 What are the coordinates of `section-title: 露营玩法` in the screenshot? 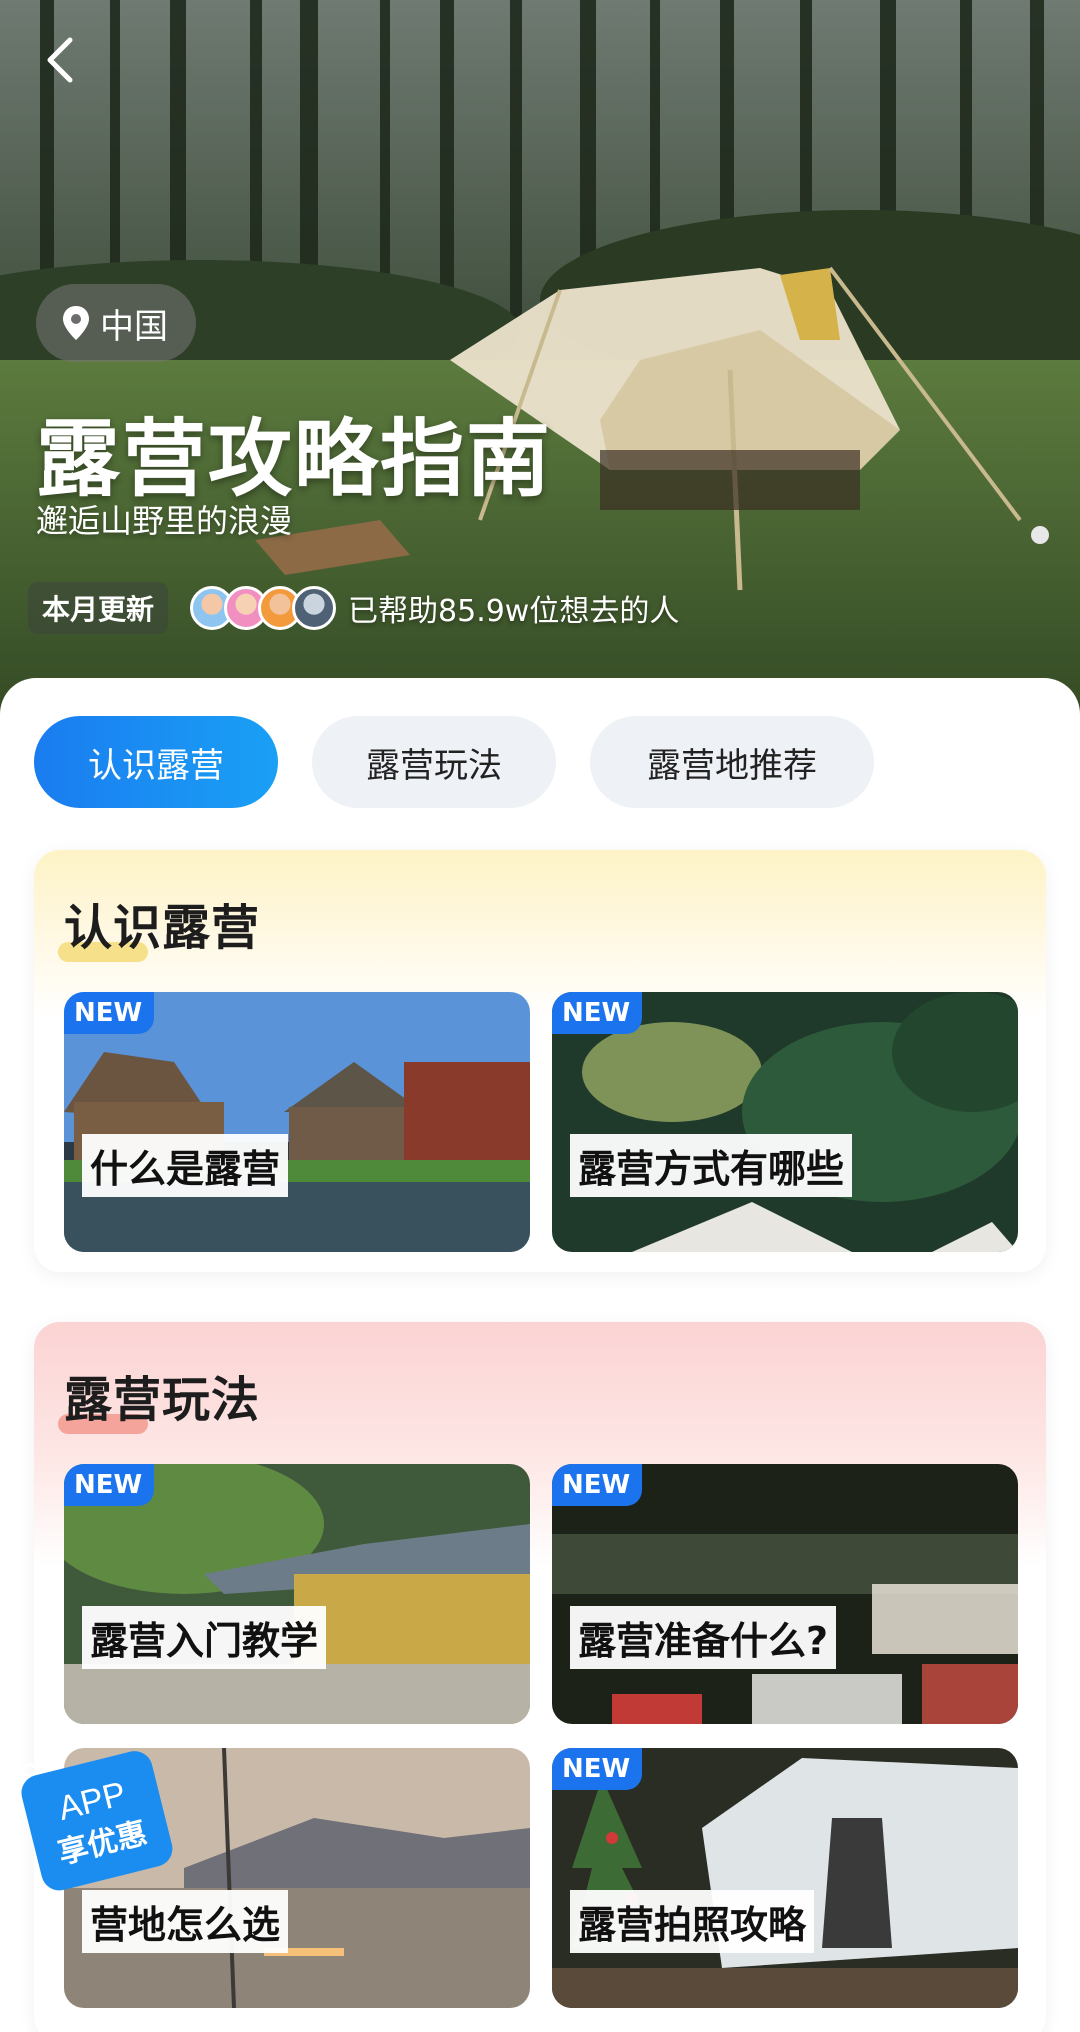 It's located at (162, 1400).